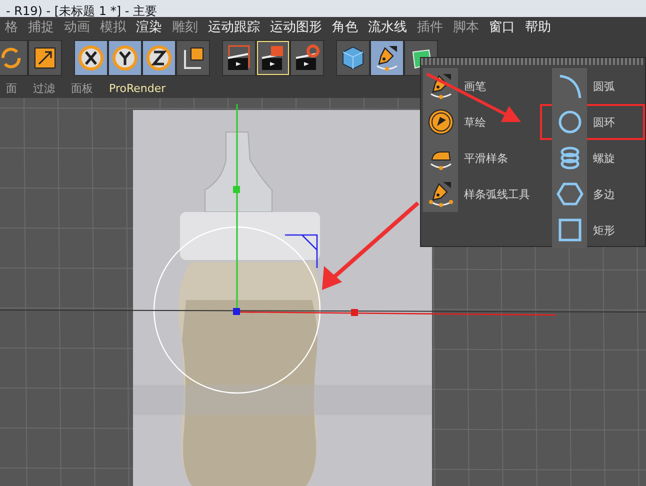  What do you see at coordinates (11, 88) in the screenshot?
I see `menu-item: 面` at bounding box center [11, 88].